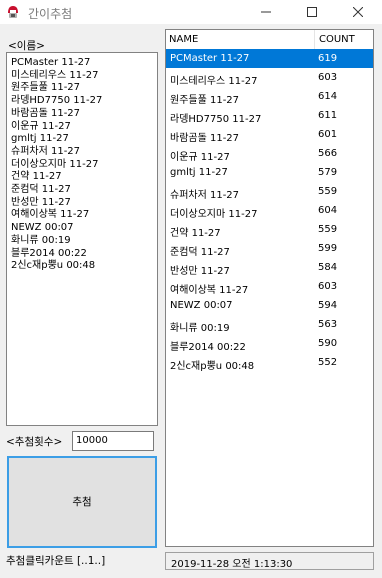 The width and height of the screenshot is (382, 578). I want to click on table-row: 여해이상복 11-27 603, so click(269, 286).